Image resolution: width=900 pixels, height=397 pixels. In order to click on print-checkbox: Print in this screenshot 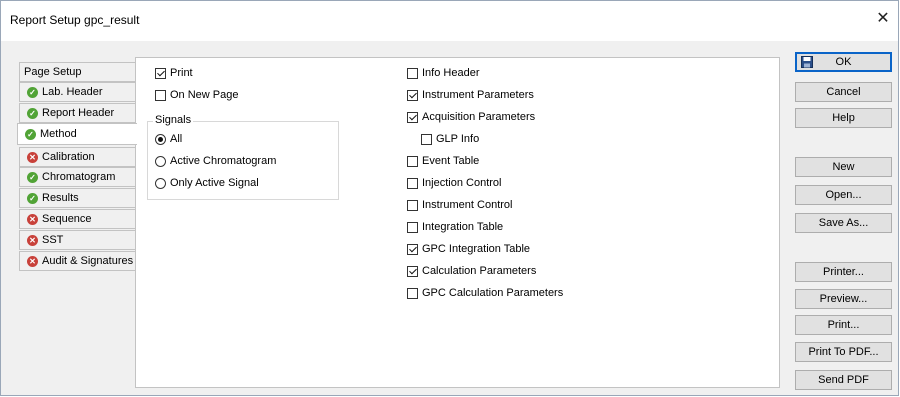, I will do `click(174, 73)`.